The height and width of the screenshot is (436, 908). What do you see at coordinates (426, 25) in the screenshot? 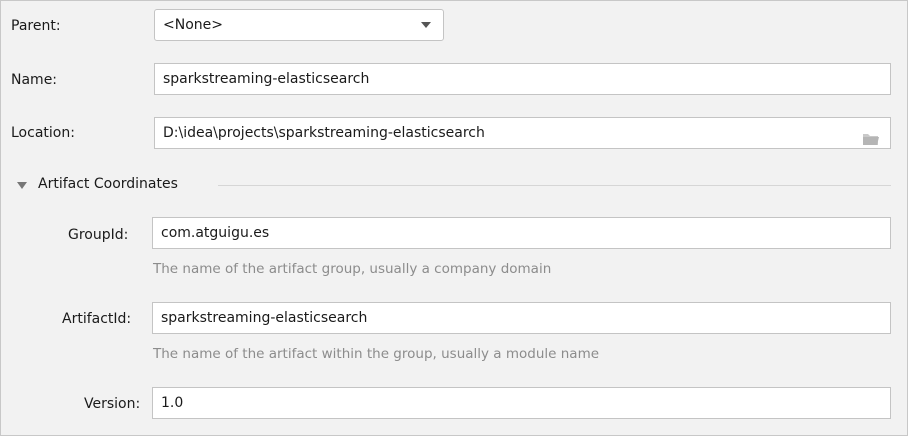
I see `chevron-down-icon` at bounding box center [426, 25].